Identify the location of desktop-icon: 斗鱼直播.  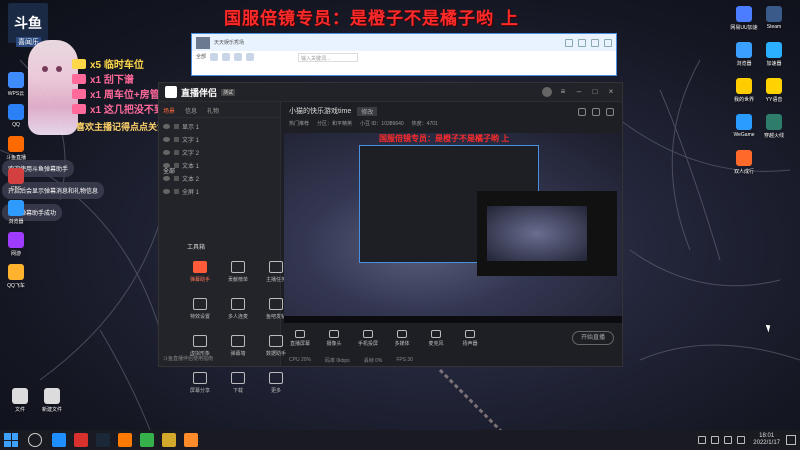
(18, 148).